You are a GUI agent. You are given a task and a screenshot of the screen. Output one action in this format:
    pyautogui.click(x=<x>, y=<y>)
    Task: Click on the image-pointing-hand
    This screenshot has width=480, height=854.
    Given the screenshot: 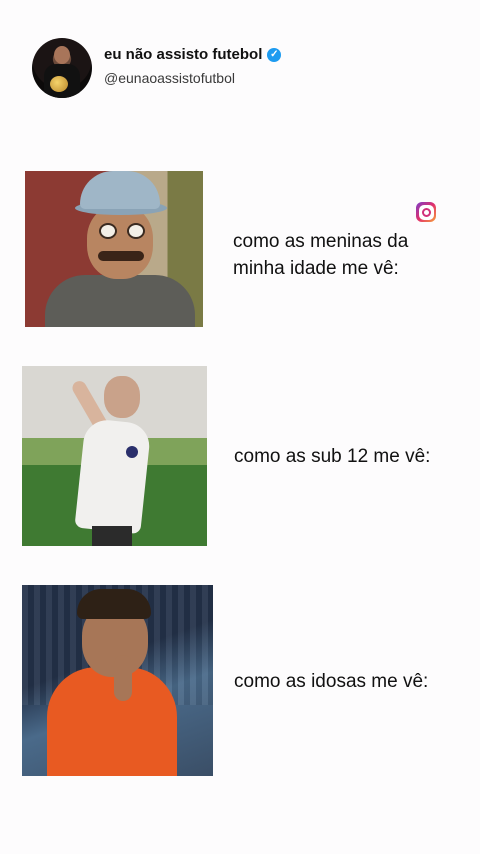 What is the action you would take?
    pyautogui.click(x=123, y=678)
    